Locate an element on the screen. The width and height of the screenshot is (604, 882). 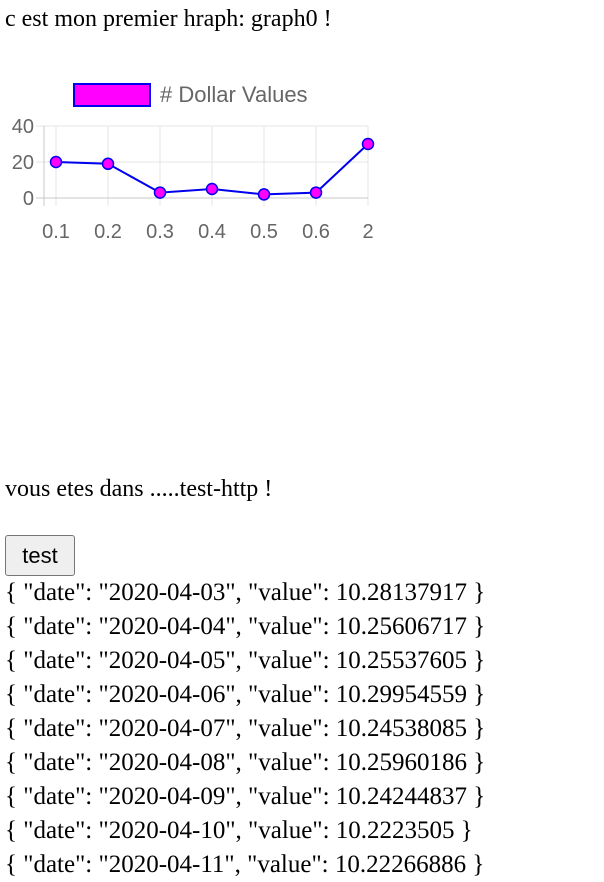
legend-label: # Dollar Values is located at coordinates (234, 94).